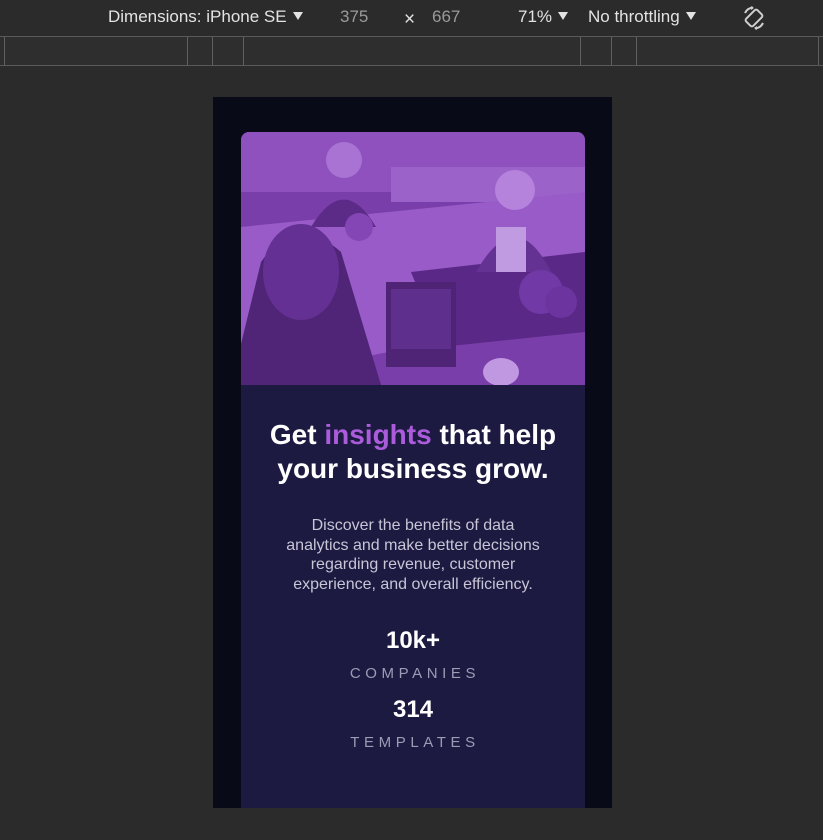 The height and width of the screenshot is (840, 823). Describe the element at coordinates (535, 16) in the screenshot. I see `zoom-label: 71%` at that location.